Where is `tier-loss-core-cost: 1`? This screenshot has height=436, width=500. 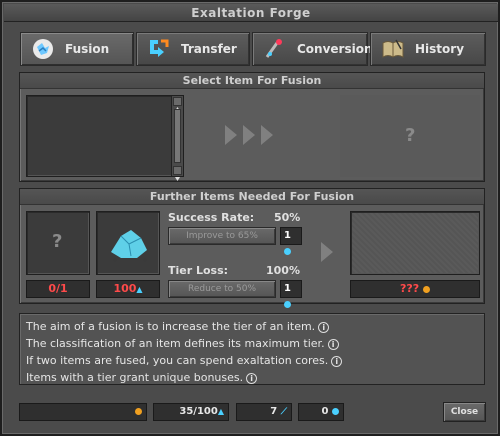
tier-loss-core-cost: 1 is located at coordinates (291, 294).